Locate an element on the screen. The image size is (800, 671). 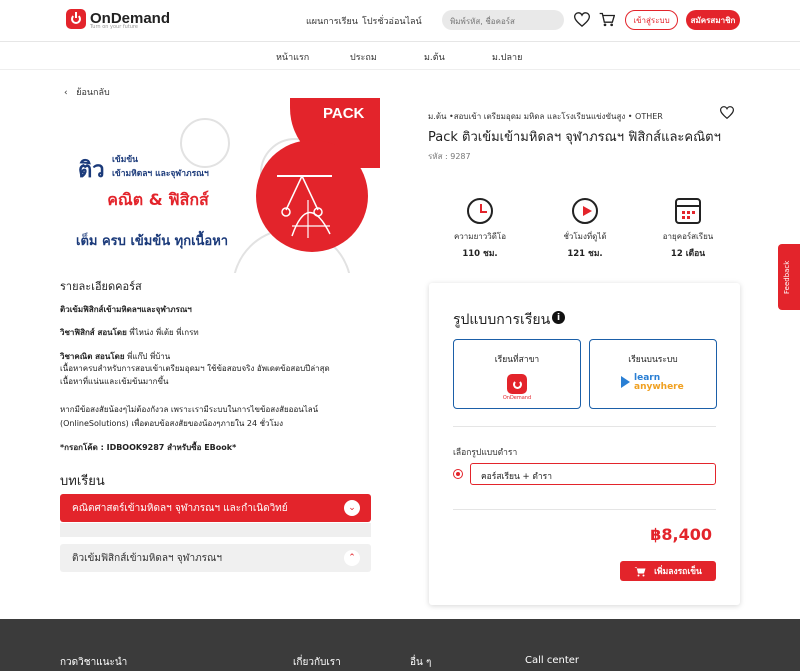
pack-tagline: เต็ม ครบ เข้มข้น ทุกเนื้อหา is located at coordinates (152, 241).